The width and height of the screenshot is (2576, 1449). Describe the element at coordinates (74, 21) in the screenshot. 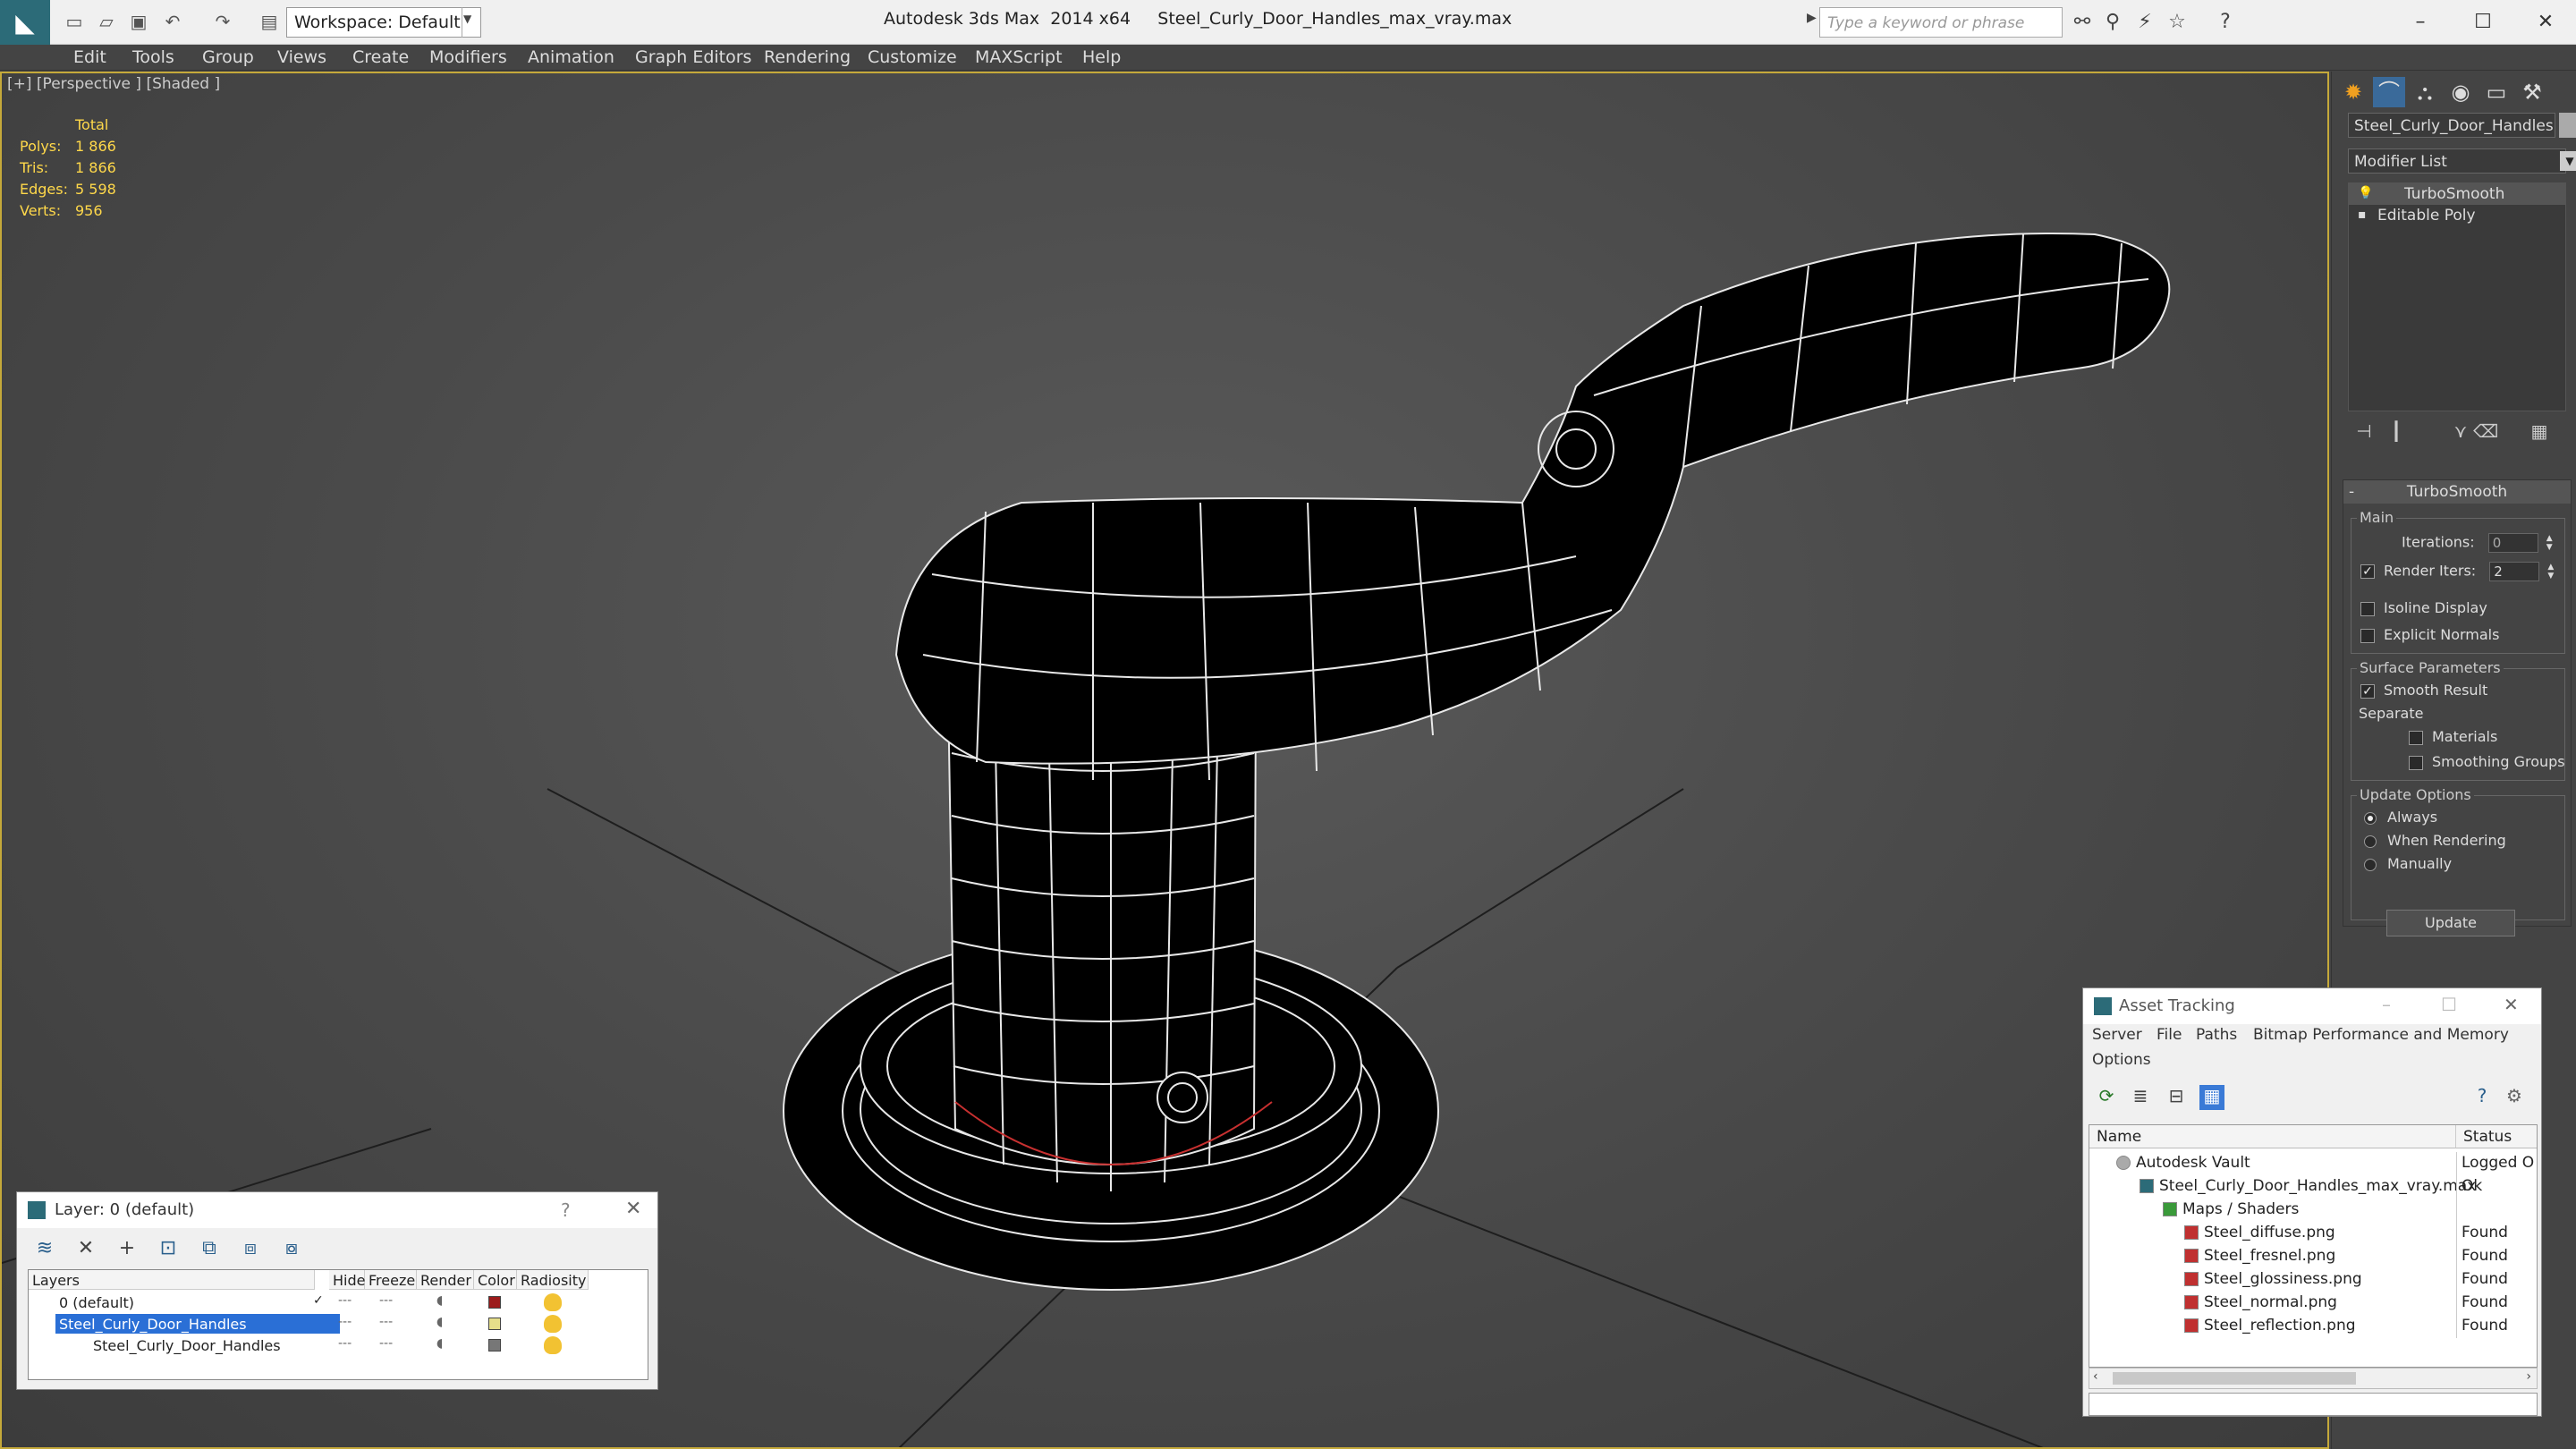

I see `new-file-icon: ▭` at that location.